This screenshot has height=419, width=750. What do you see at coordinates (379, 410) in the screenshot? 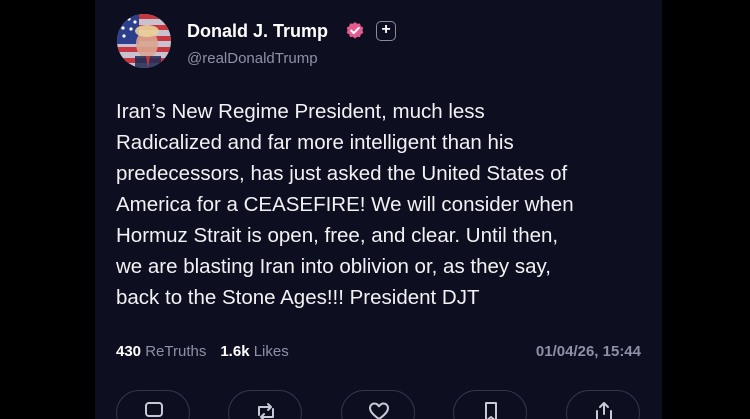
I see `like-icon` at bounding box center [379, 410].